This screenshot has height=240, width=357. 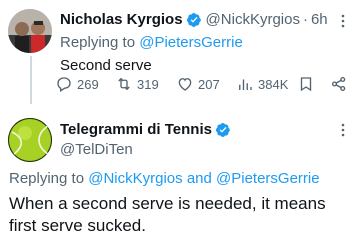 I want to click on like-count: 207, so click(x=209, y=84).